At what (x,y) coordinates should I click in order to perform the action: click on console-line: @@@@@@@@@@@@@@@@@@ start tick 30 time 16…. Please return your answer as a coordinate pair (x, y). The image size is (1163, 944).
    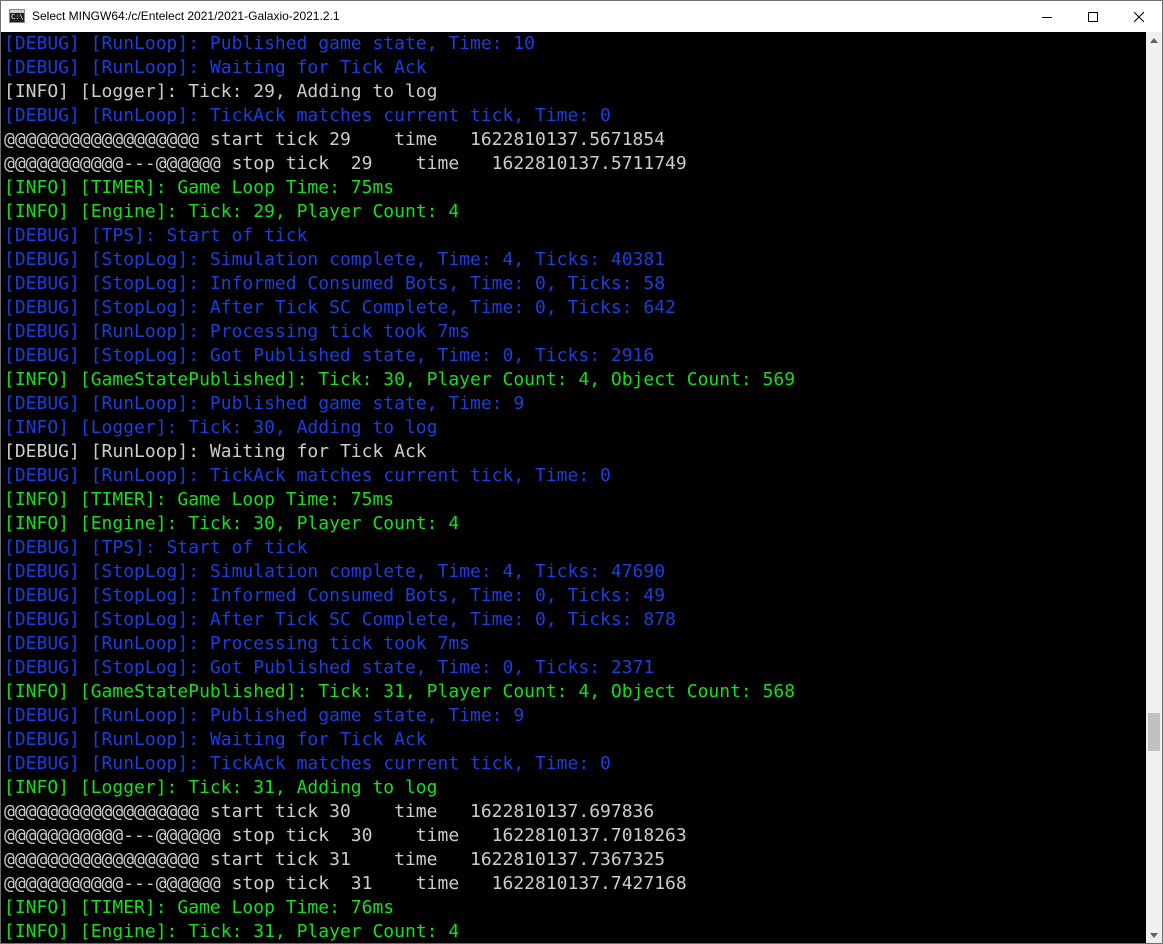
    Looking at the image, I should click on (329, 811).